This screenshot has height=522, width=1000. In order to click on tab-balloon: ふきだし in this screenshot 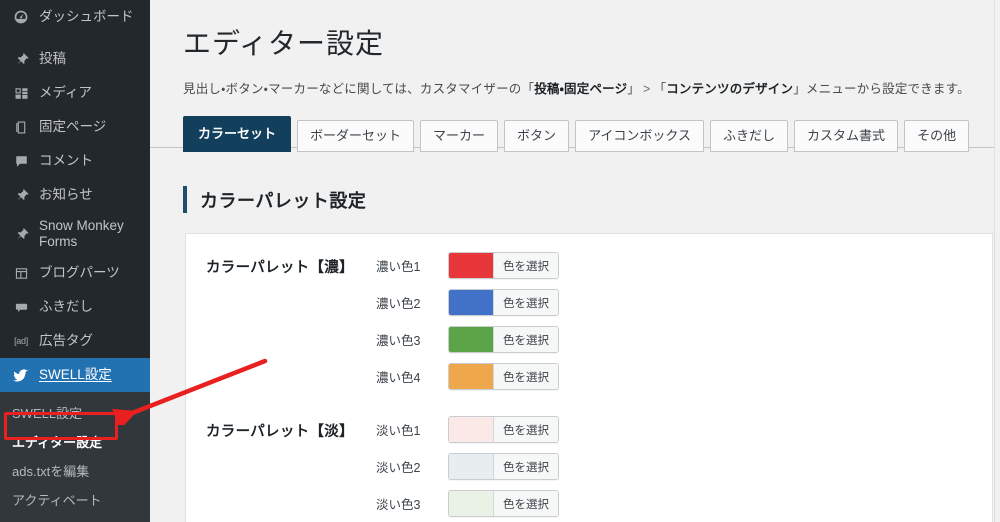, I will do `click(749, 136)`.